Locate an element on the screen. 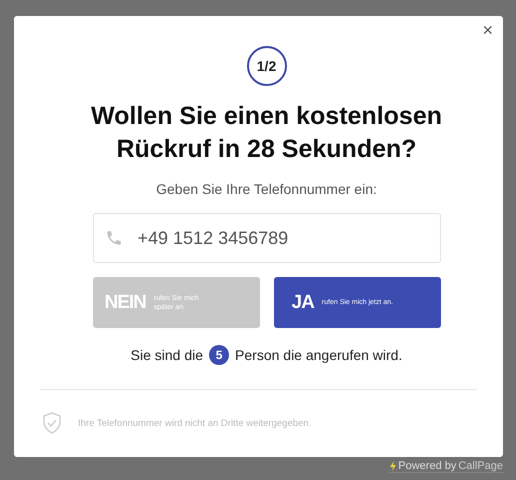  shield-check-icon is located at coordinates (52, 423).